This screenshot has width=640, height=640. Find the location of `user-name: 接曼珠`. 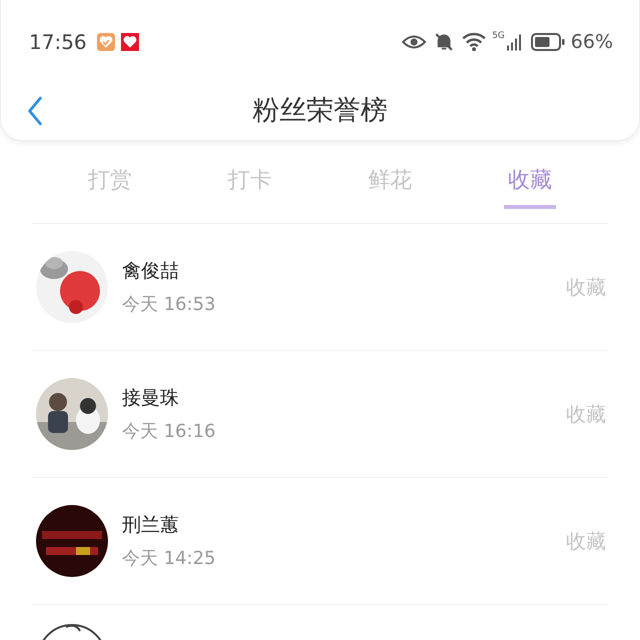

user-name: 接曼珠 is located at coordinates (151, 398).